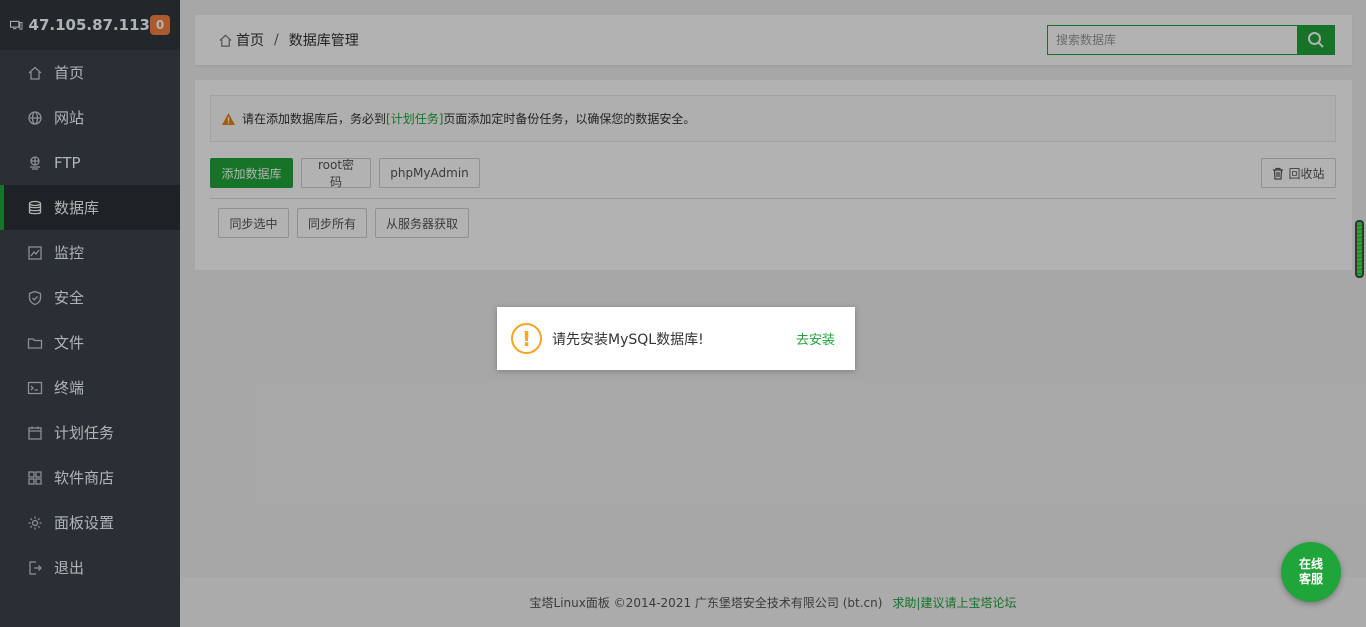 The height and width of the screenshot is (627, 1366). I want to click on online-support-button: 在线 客服, so click(1311, 572).